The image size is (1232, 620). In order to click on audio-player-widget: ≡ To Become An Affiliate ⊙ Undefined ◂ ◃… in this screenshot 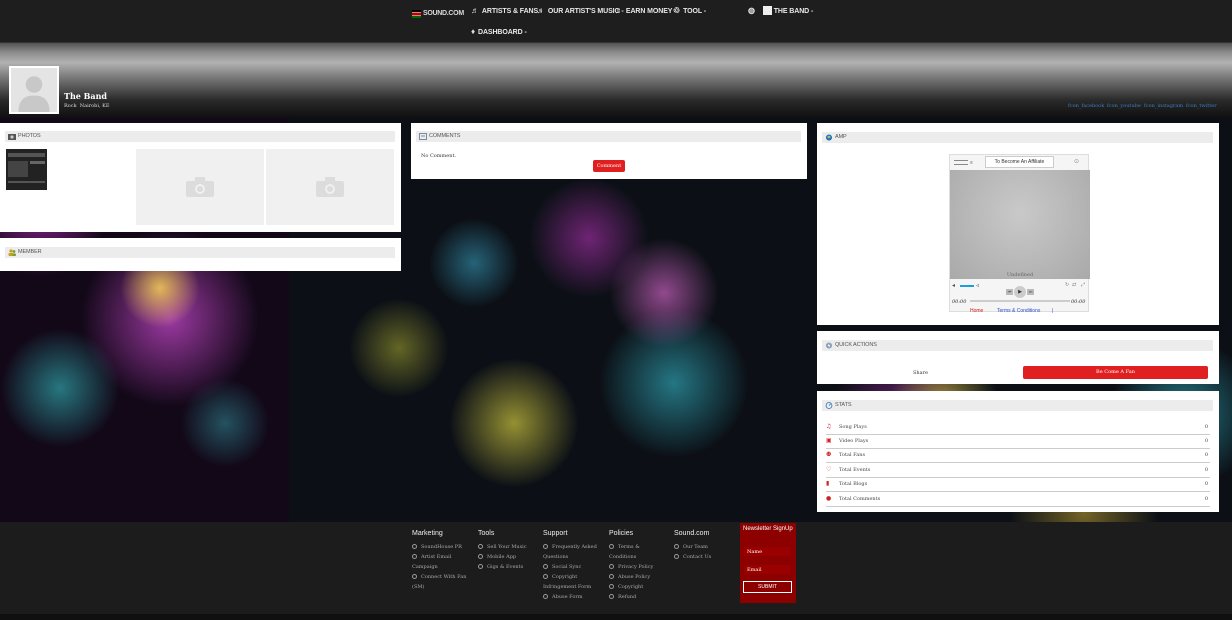, I will do `click(1019, 233)`.